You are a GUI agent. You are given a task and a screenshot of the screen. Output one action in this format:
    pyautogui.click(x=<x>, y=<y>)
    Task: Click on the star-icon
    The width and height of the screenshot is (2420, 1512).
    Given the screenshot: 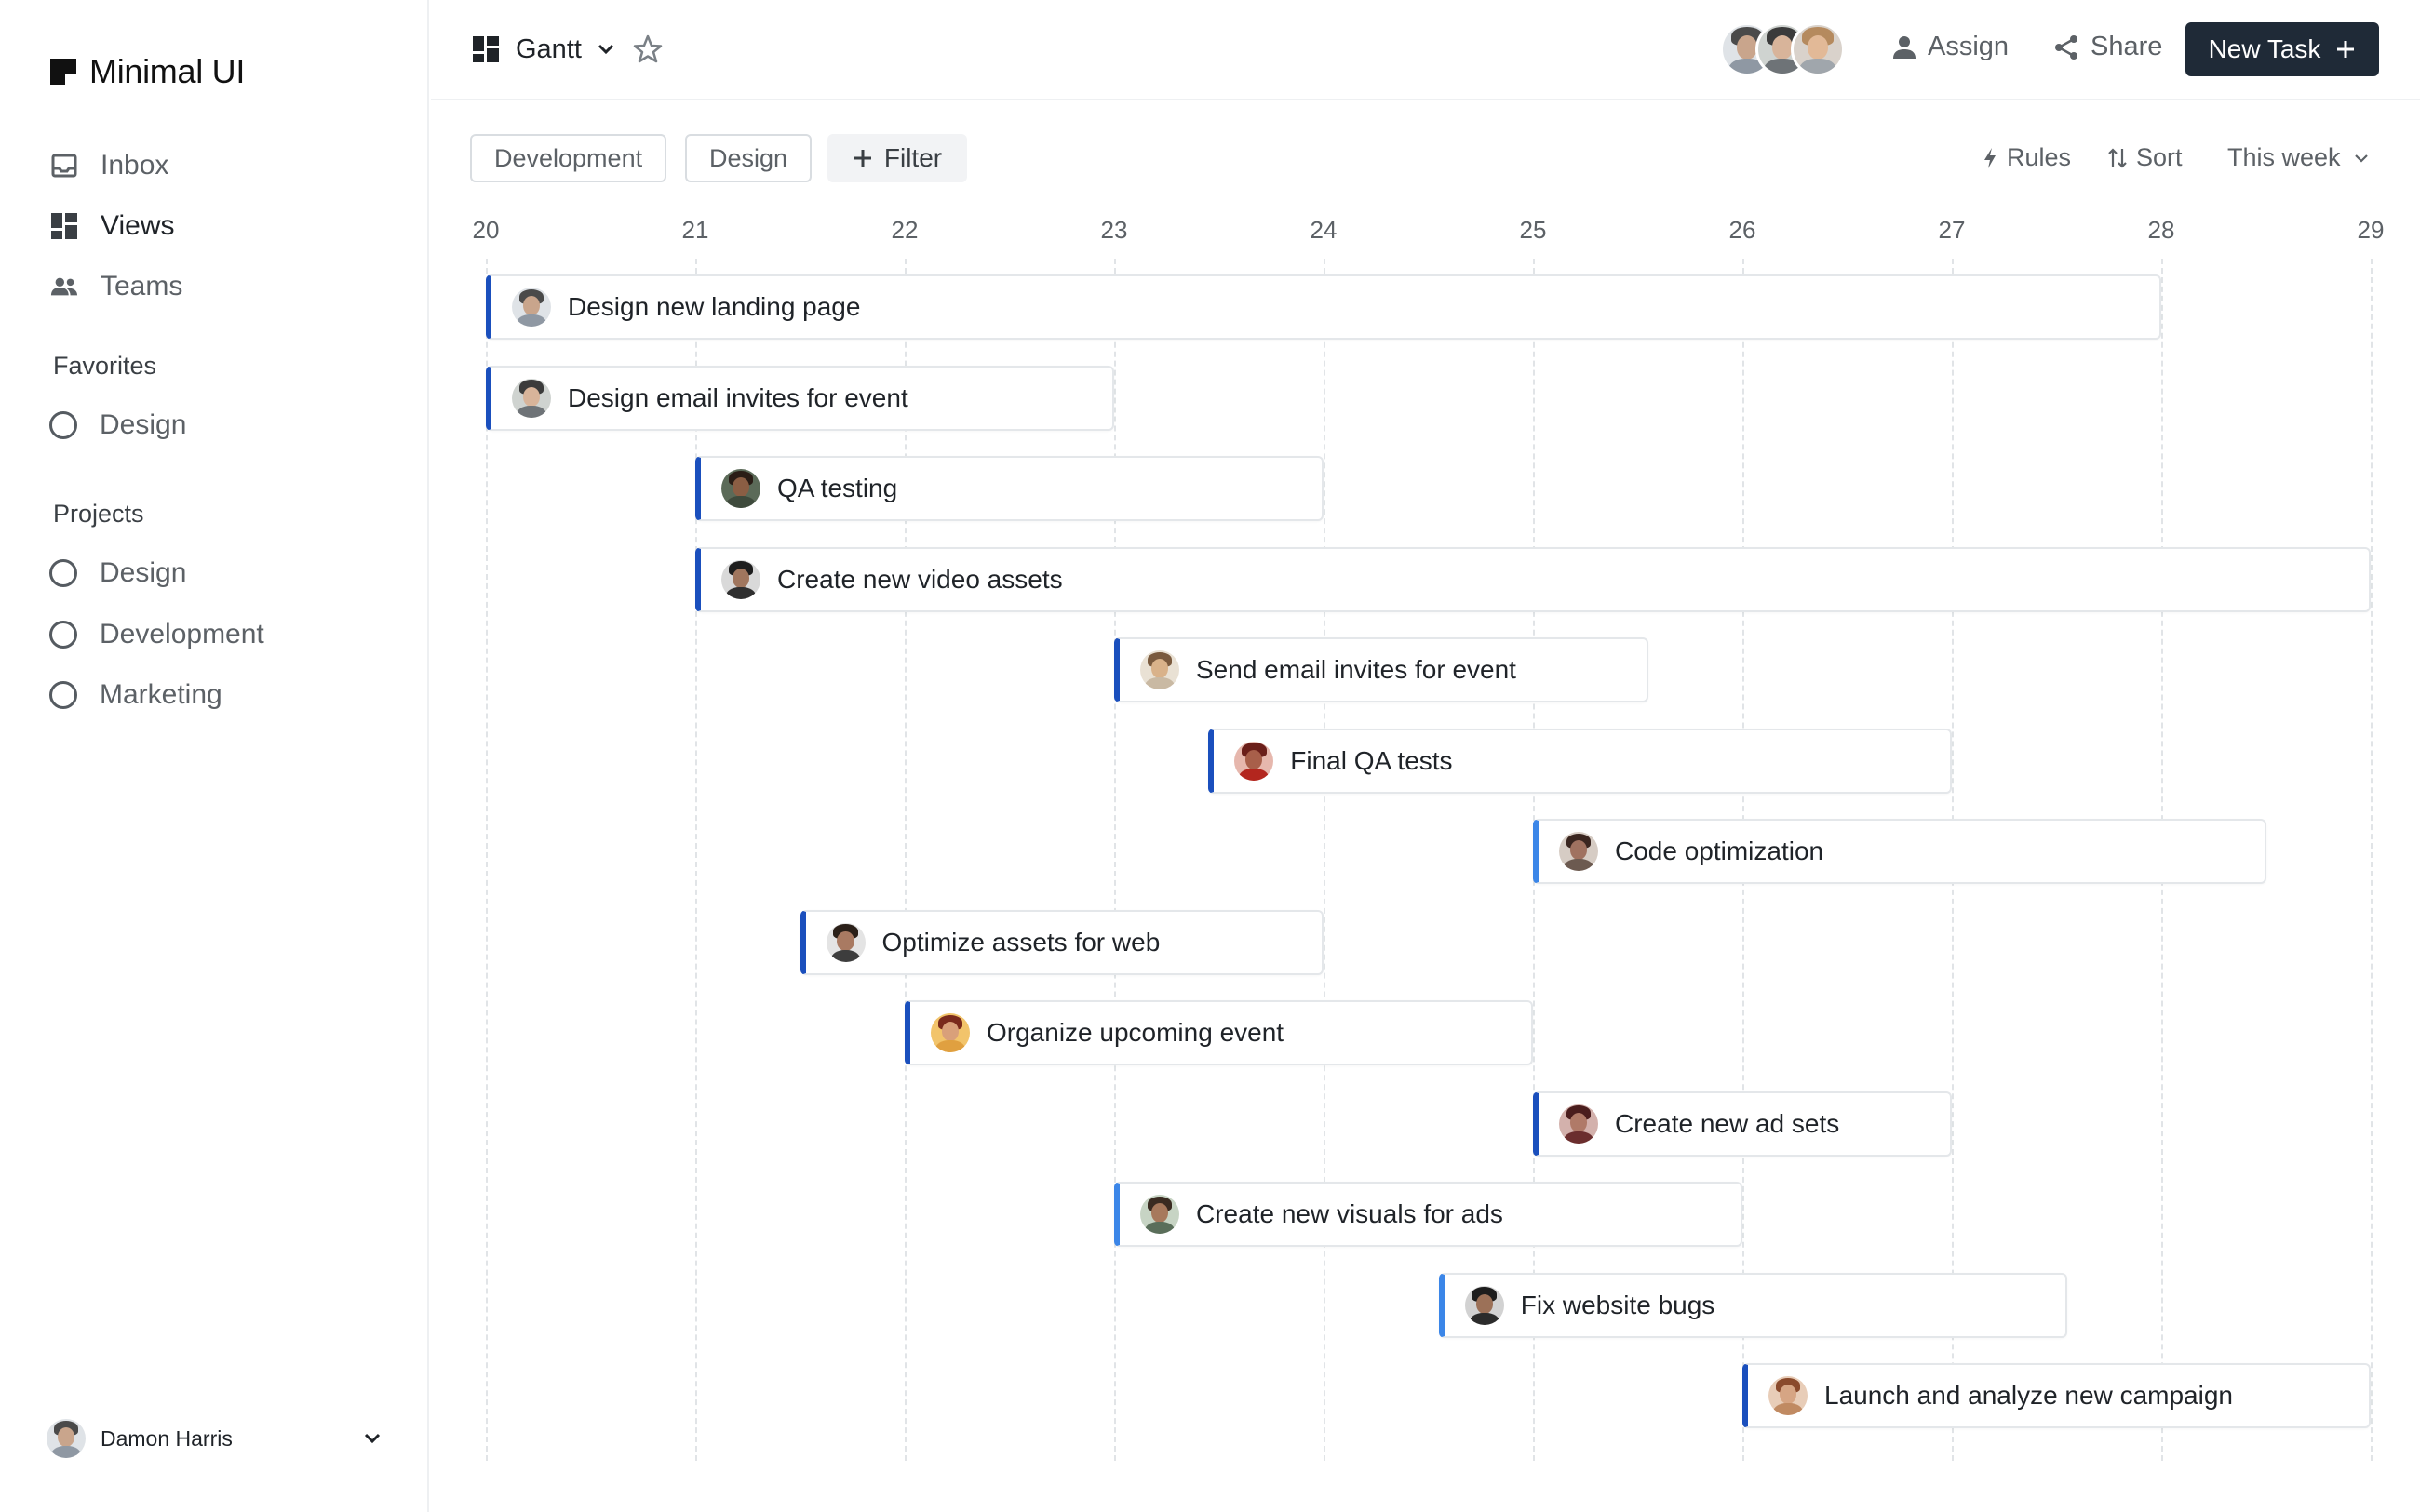 What is the action you would take?
    pyautogui.click(x=648, y=49)
    